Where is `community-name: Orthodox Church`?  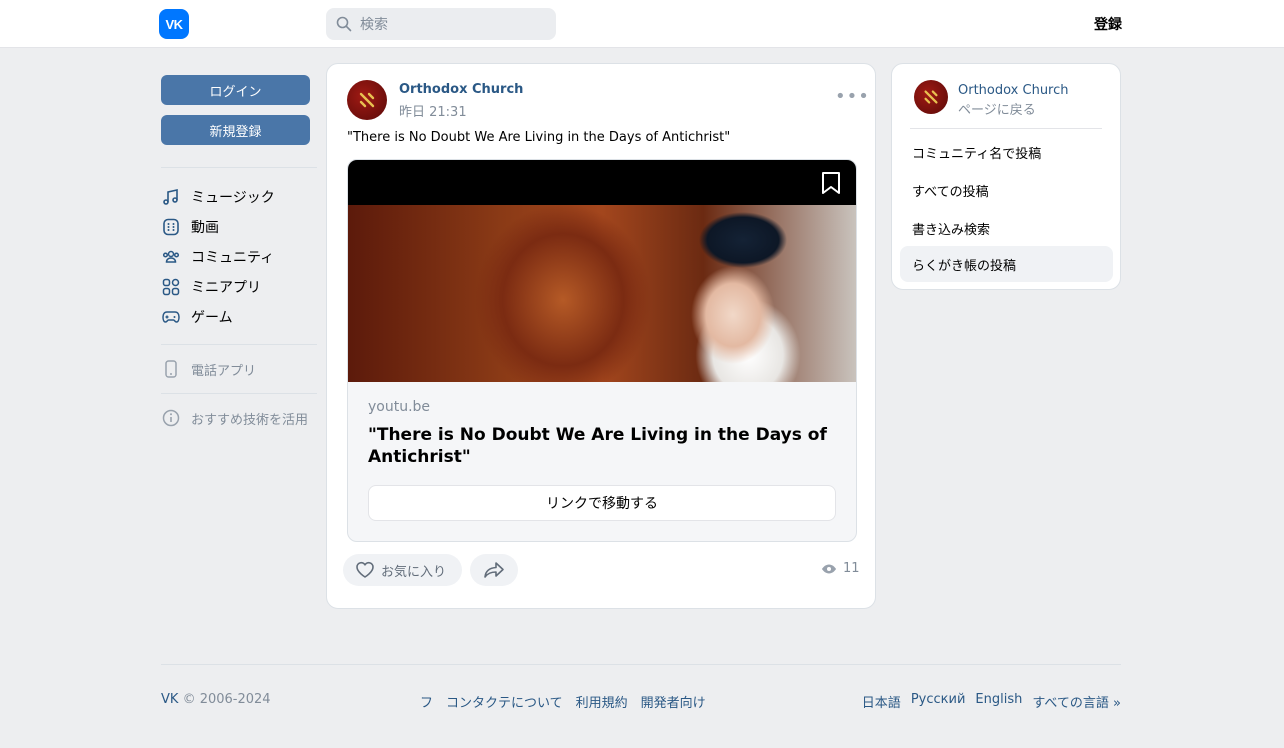 community-name: Orthodox Church is located at coordinates (1013, 90).